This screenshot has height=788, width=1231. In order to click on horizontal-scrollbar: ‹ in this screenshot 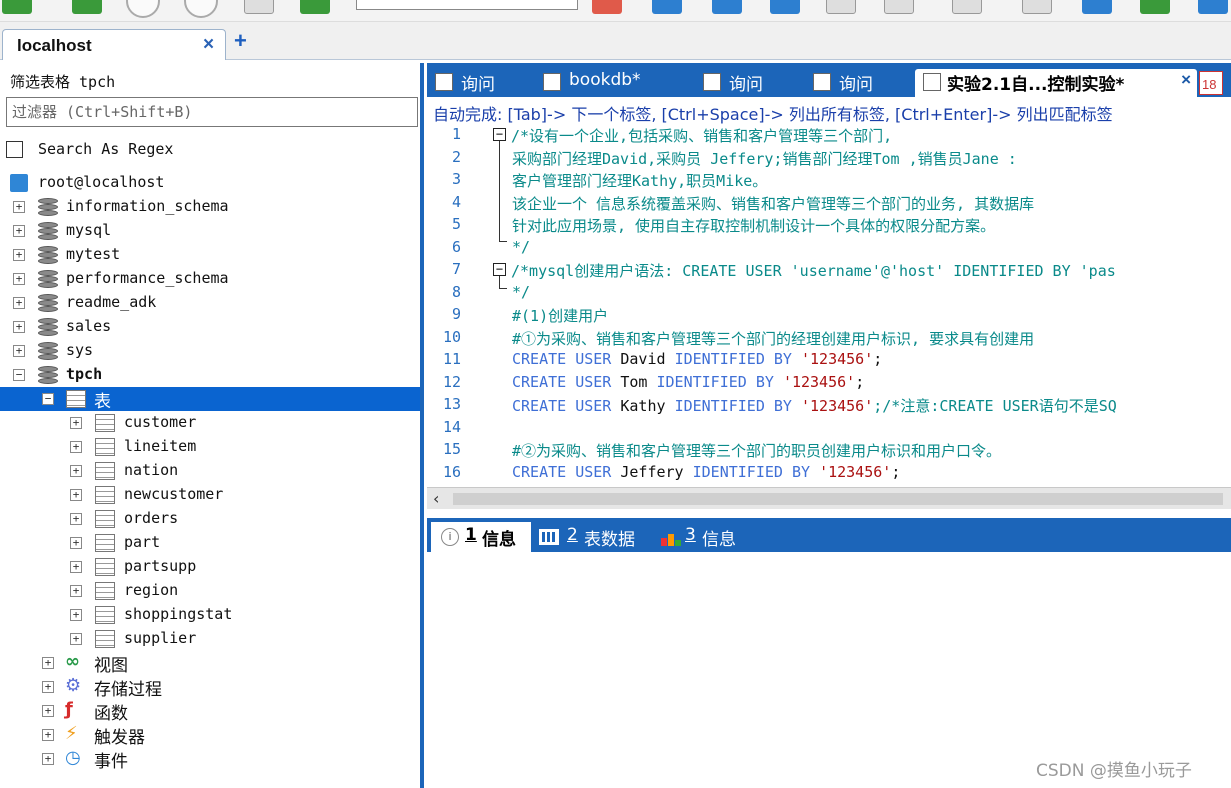, I will do `click(829, 498)`.